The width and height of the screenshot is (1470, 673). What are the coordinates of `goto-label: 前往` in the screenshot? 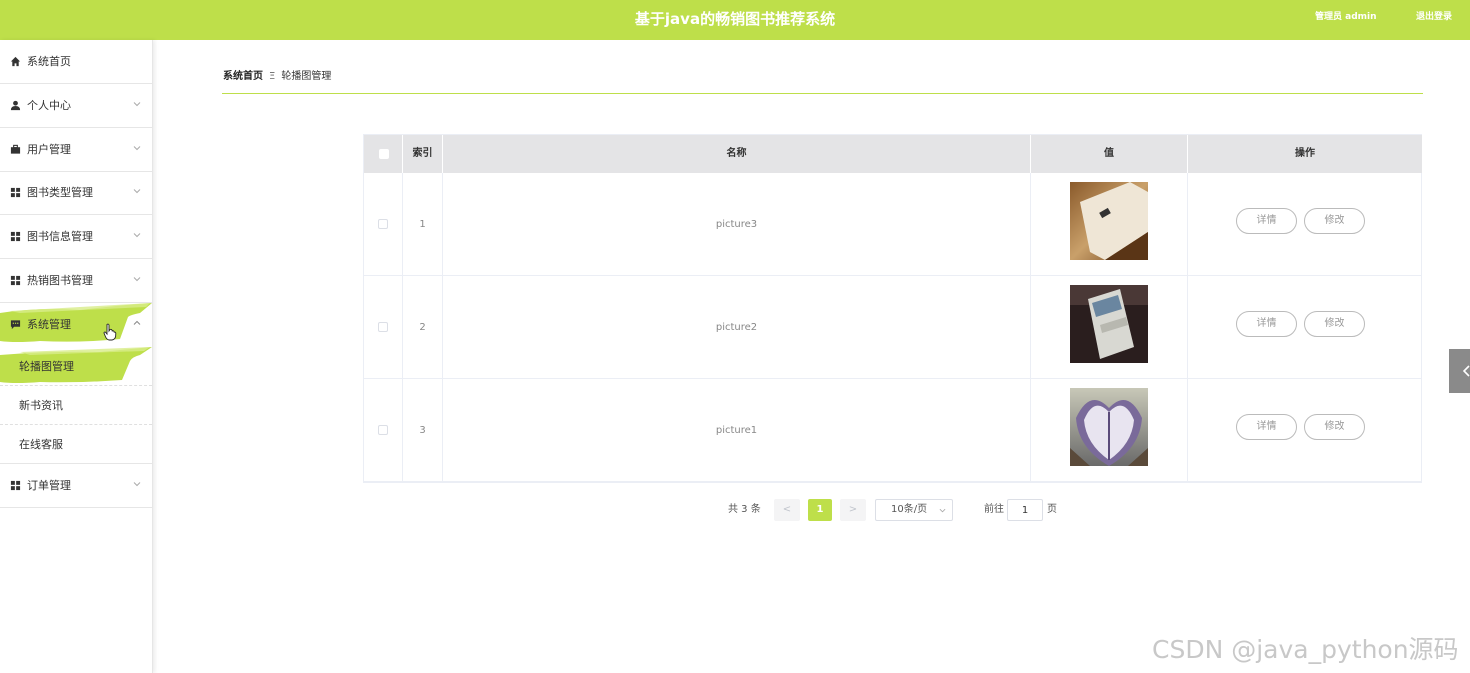 It's located at (994, 509).